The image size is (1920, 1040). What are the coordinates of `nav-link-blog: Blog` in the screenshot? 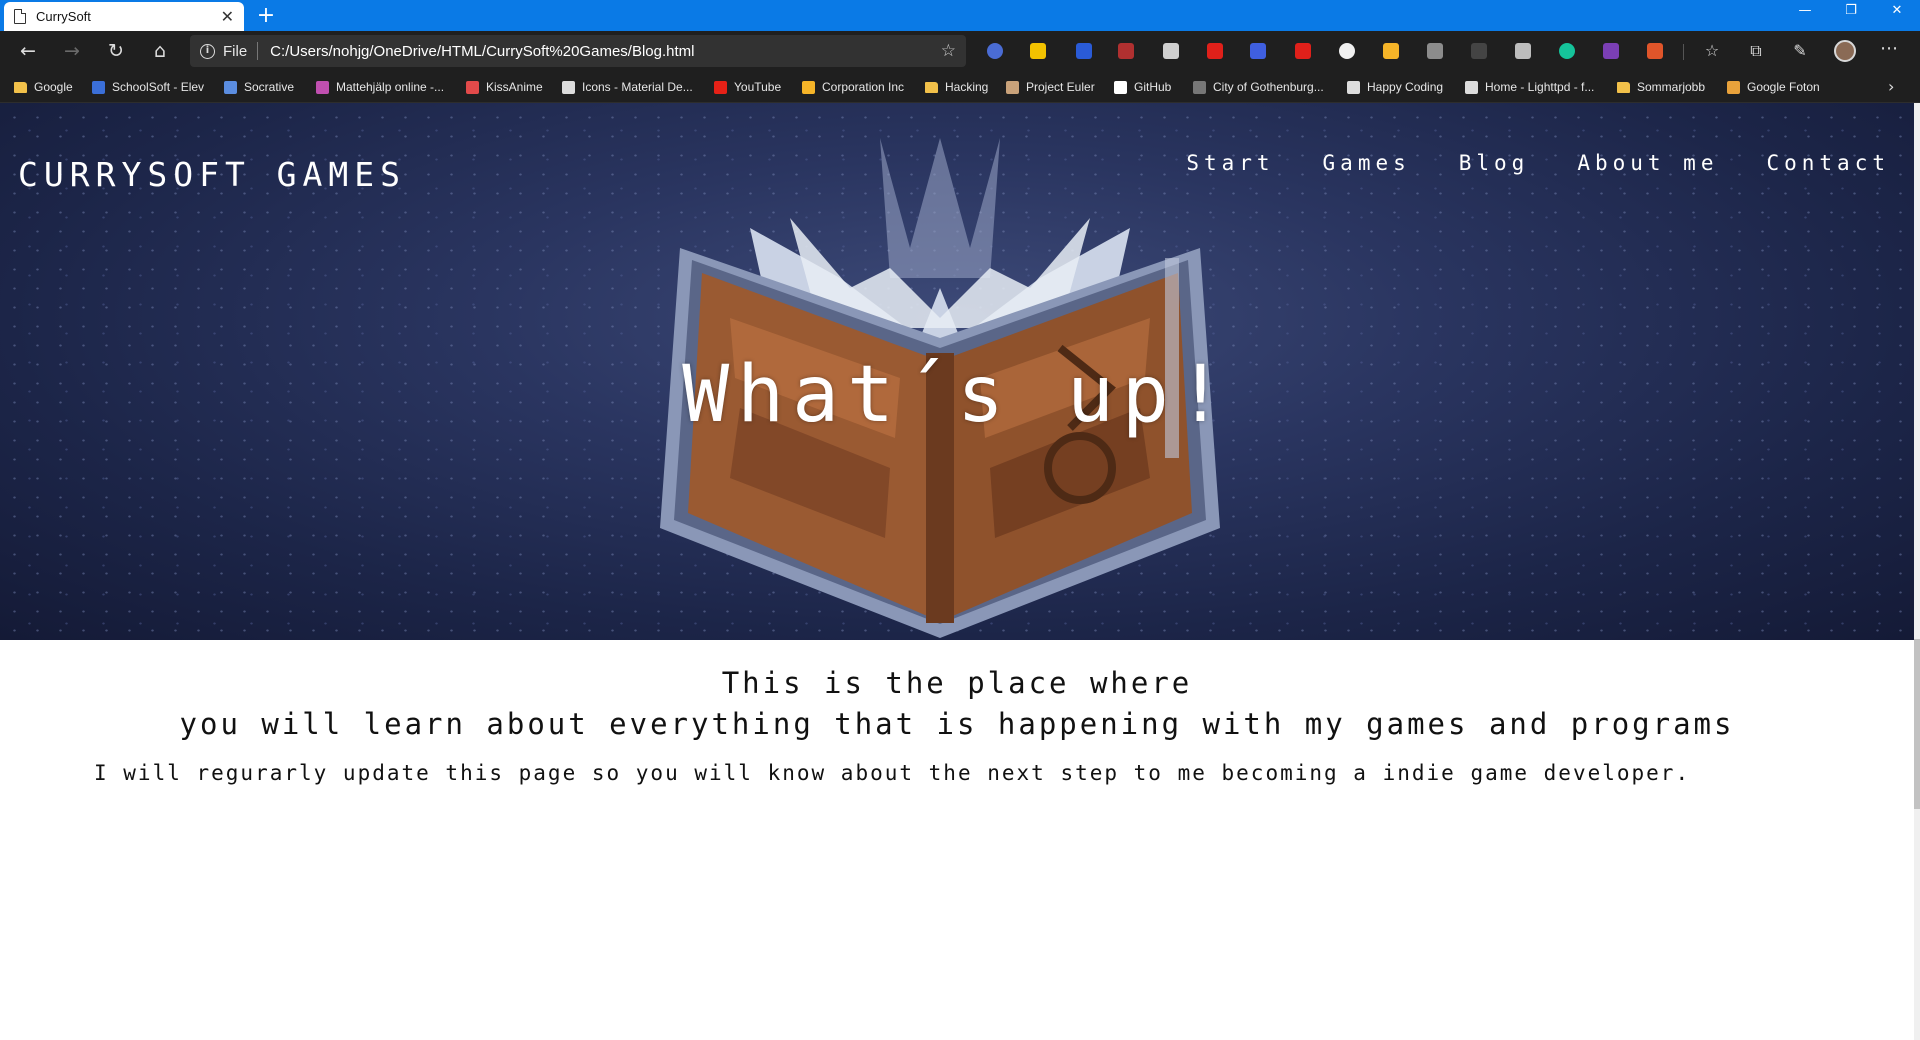 It's located at (1494, 163).